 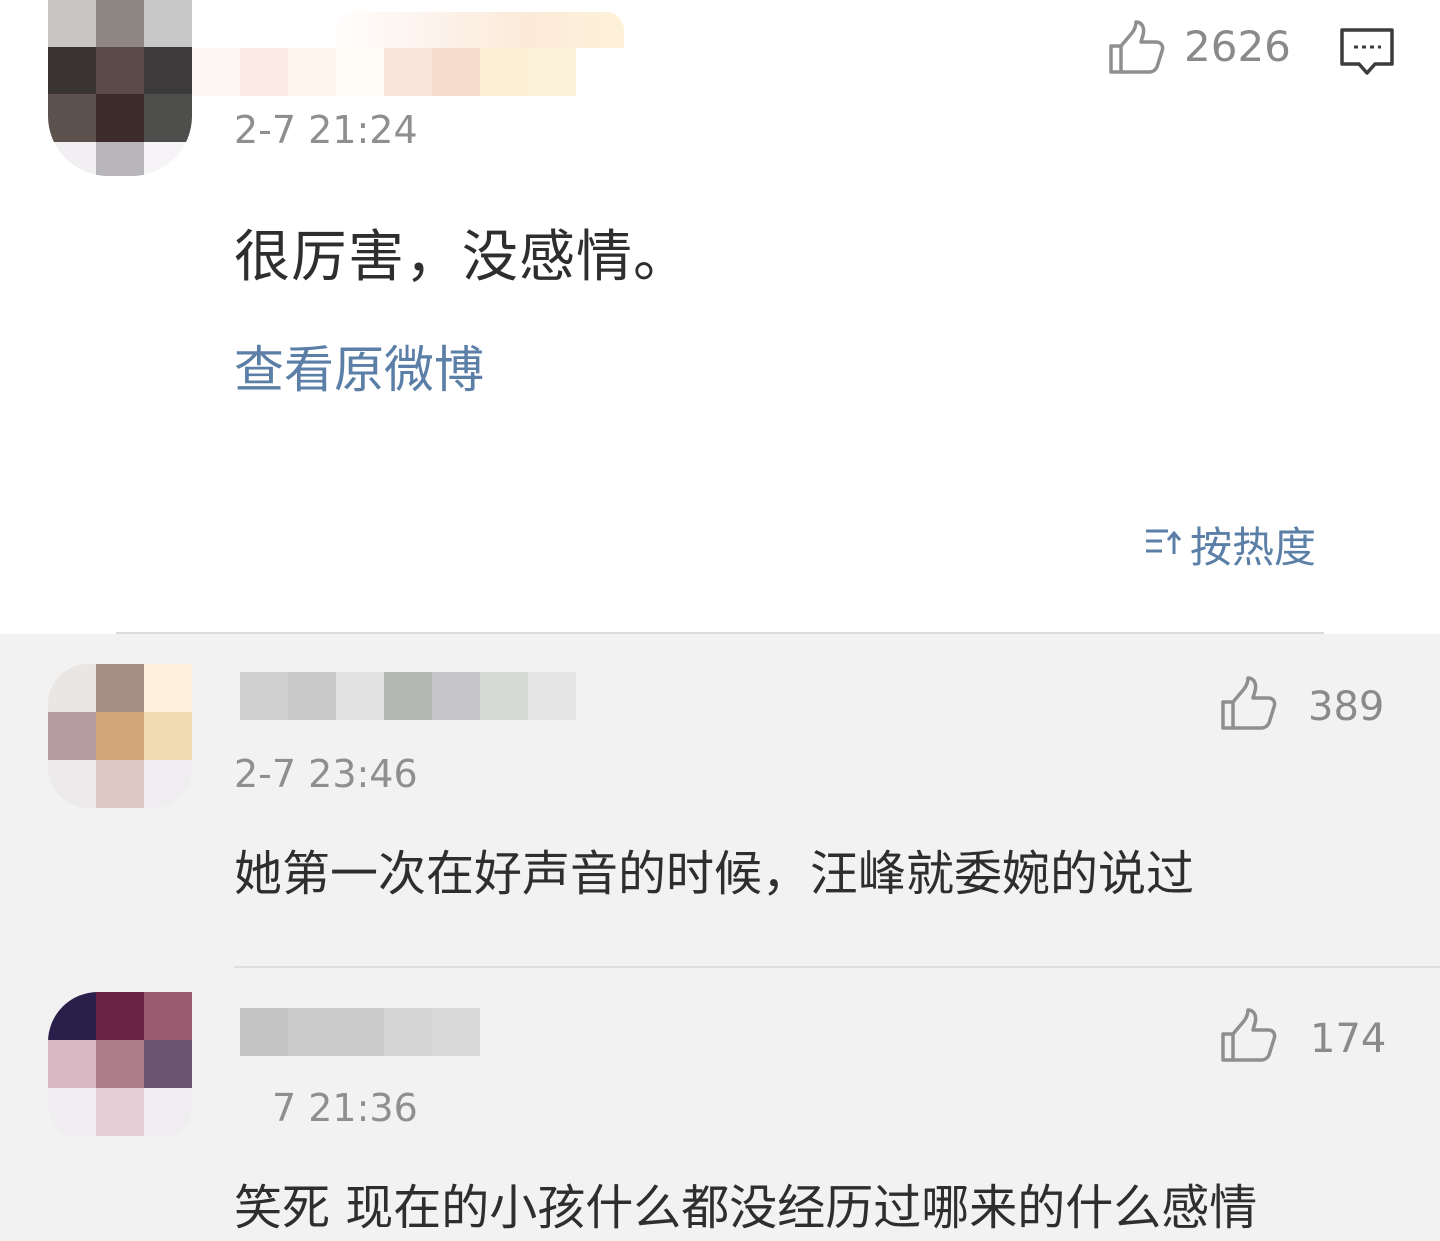 I want to click on comment-icon, so click(x=1367, y=52).